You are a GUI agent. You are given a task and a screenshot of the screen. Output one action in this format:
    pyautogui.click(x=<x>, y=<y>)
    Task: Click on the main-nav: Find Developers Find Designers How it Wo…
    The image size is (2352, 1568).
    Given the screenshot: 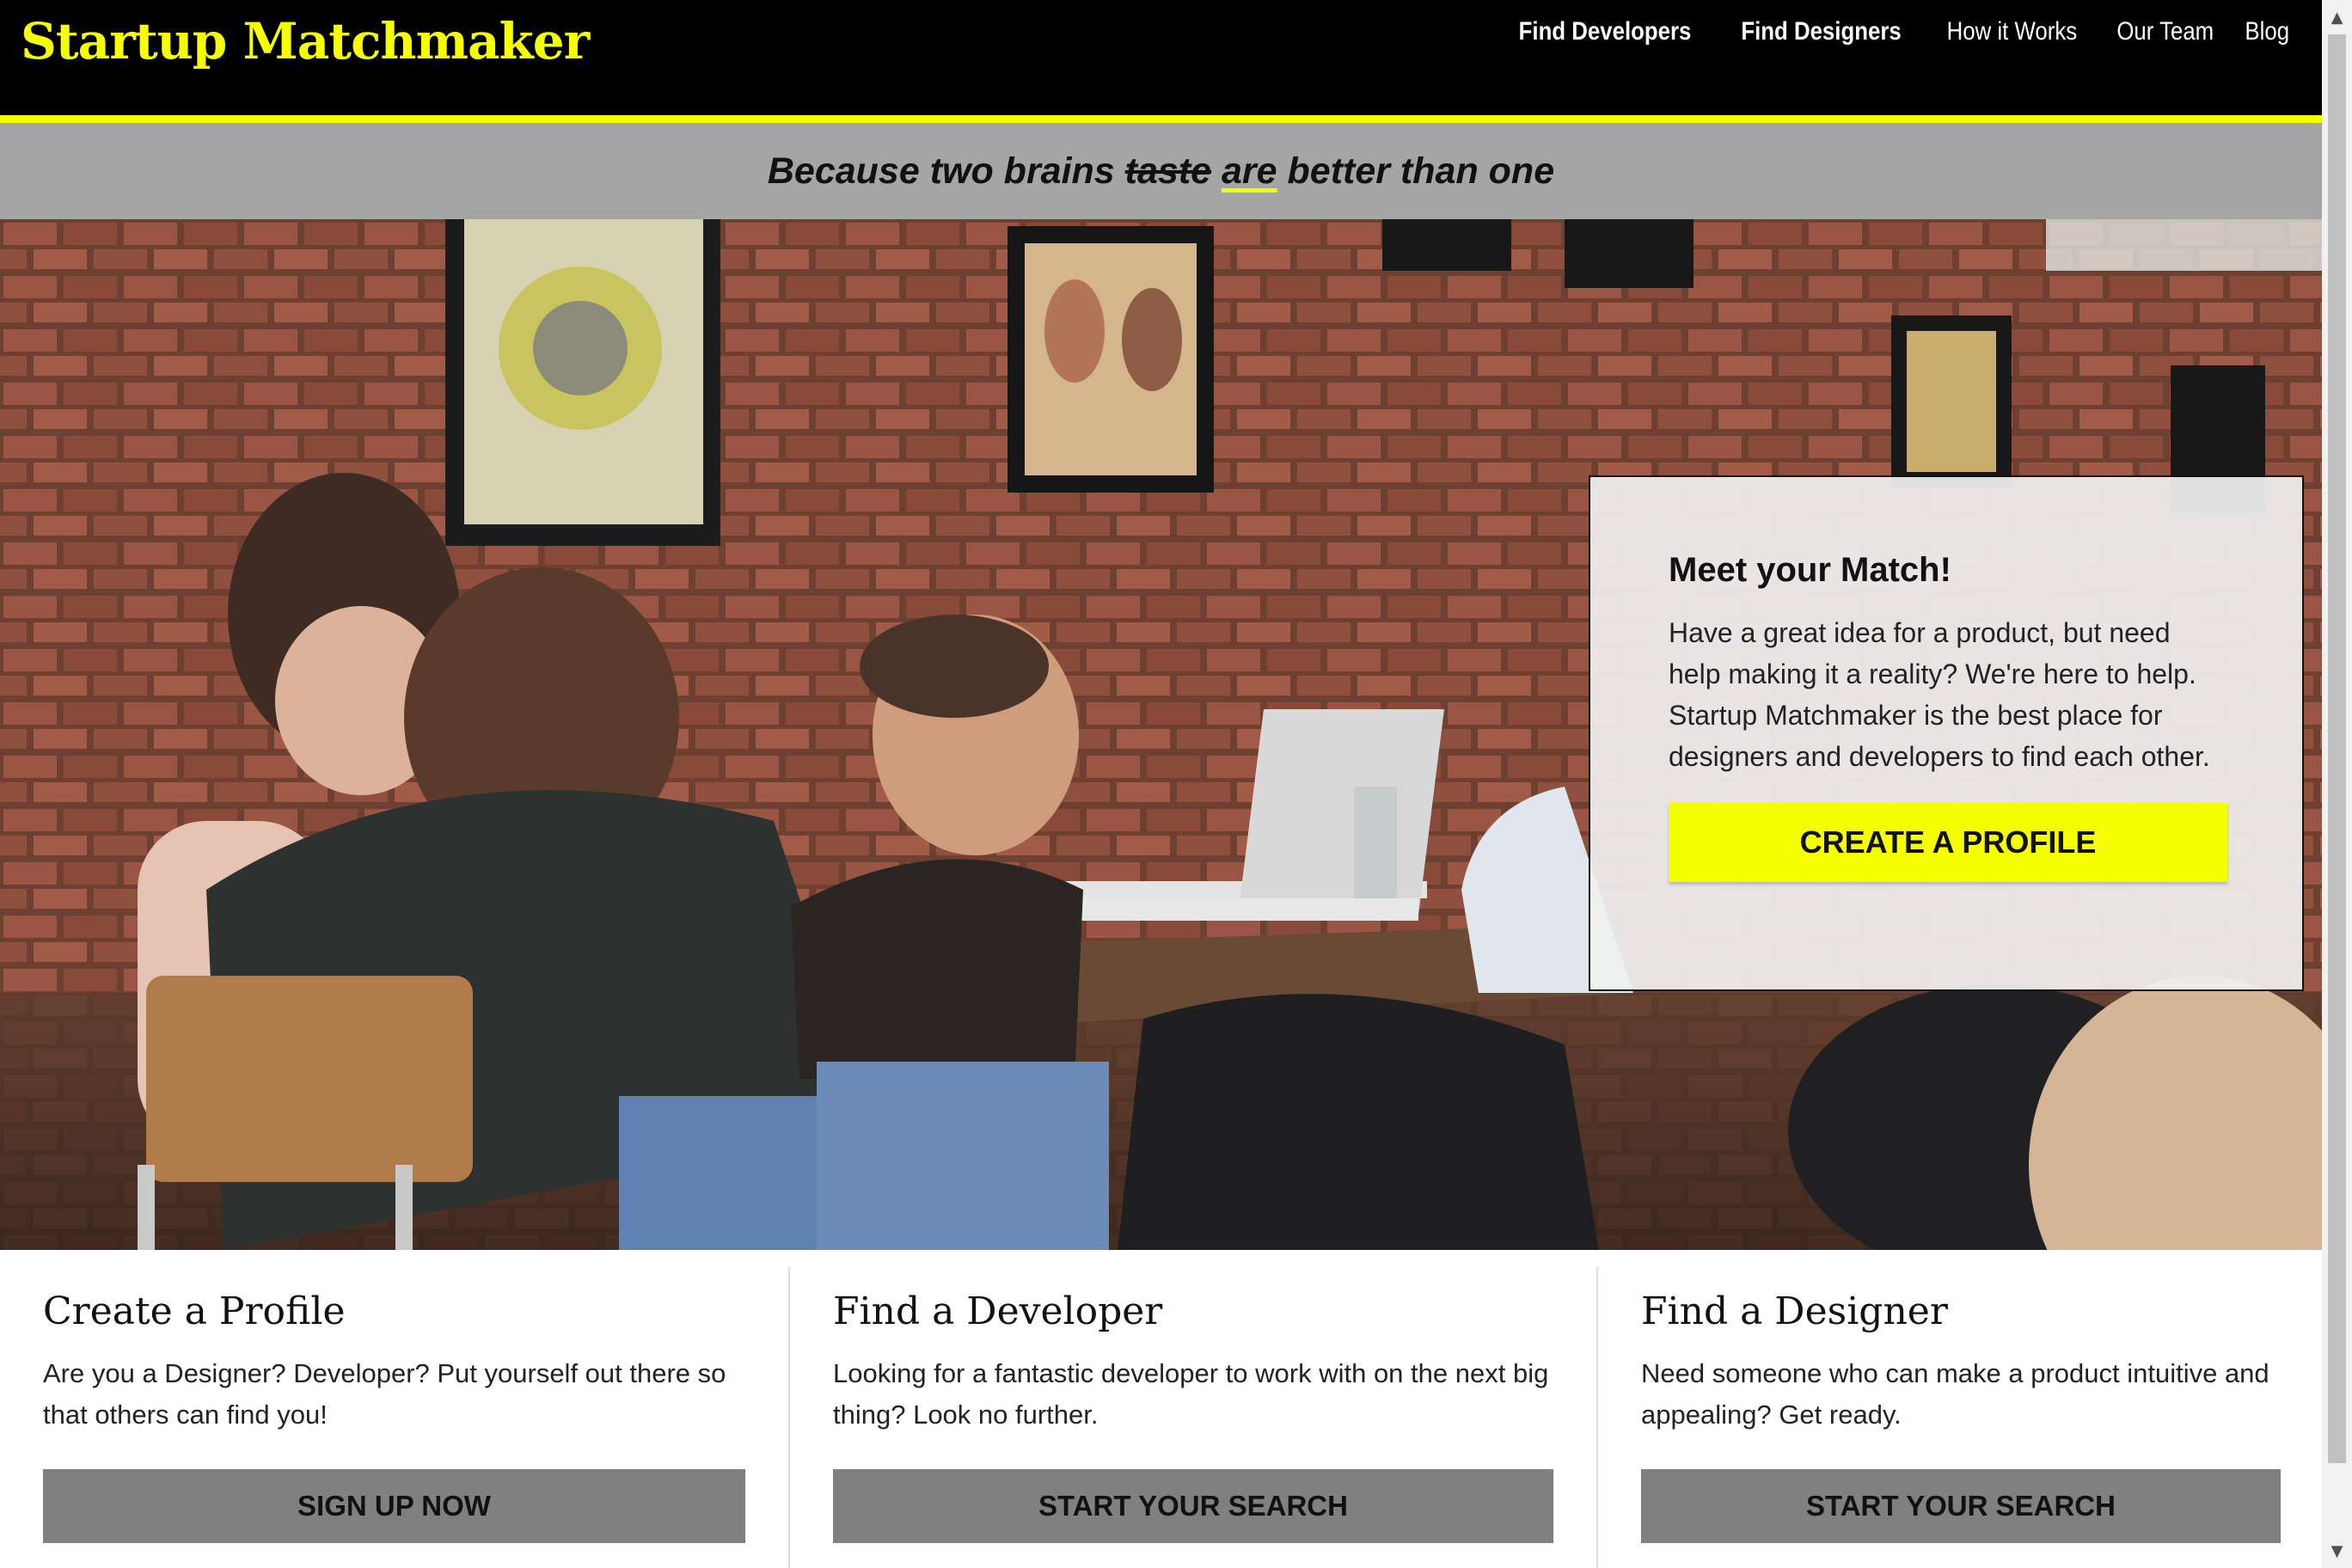 What is the action you would take?
    pyautogui.click(x=1890, y=31)
    